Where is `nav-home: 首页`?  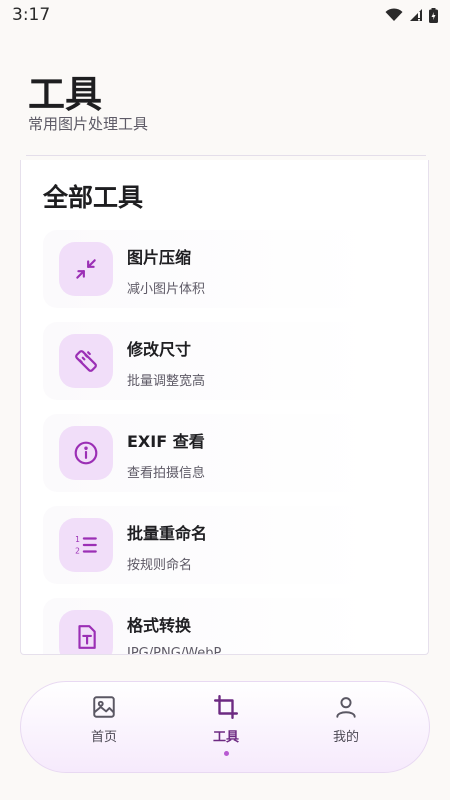 nav-home: 首页 is located at coordinates (104, 729).